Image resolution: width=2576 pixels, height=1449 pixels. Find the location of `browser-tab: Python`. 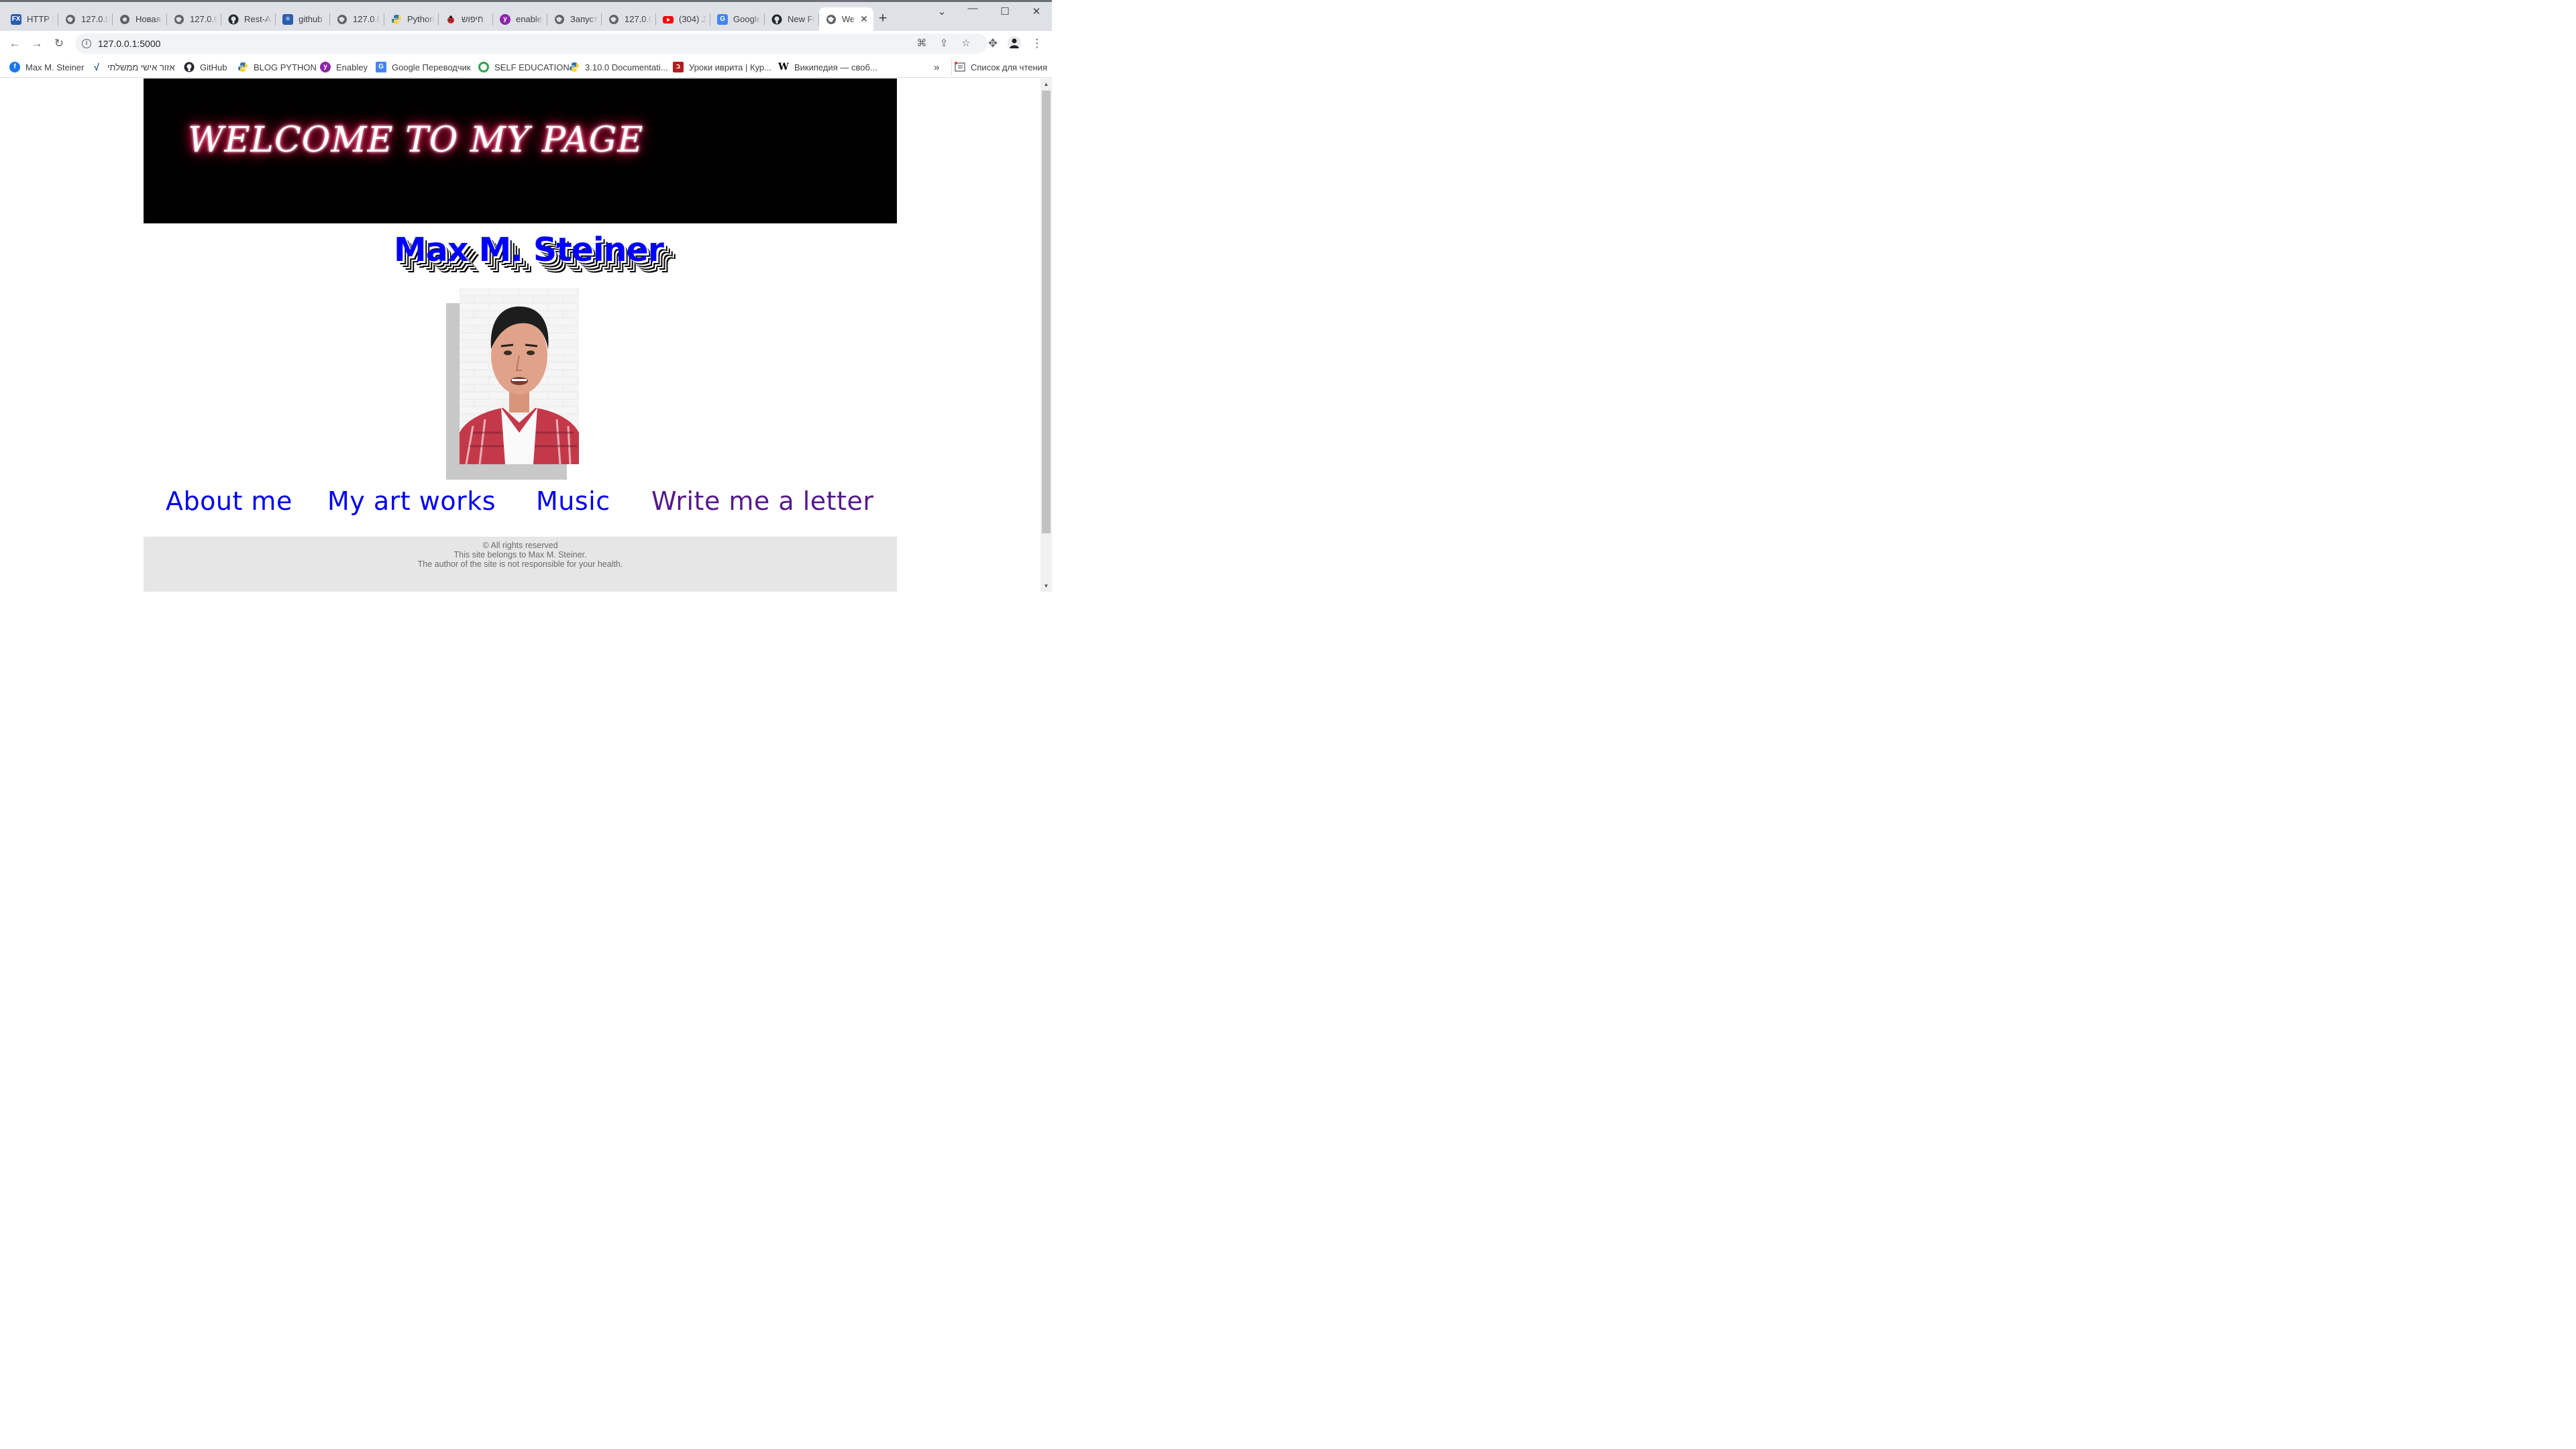

browser-tab: Python is located at coordinates (411, 19).